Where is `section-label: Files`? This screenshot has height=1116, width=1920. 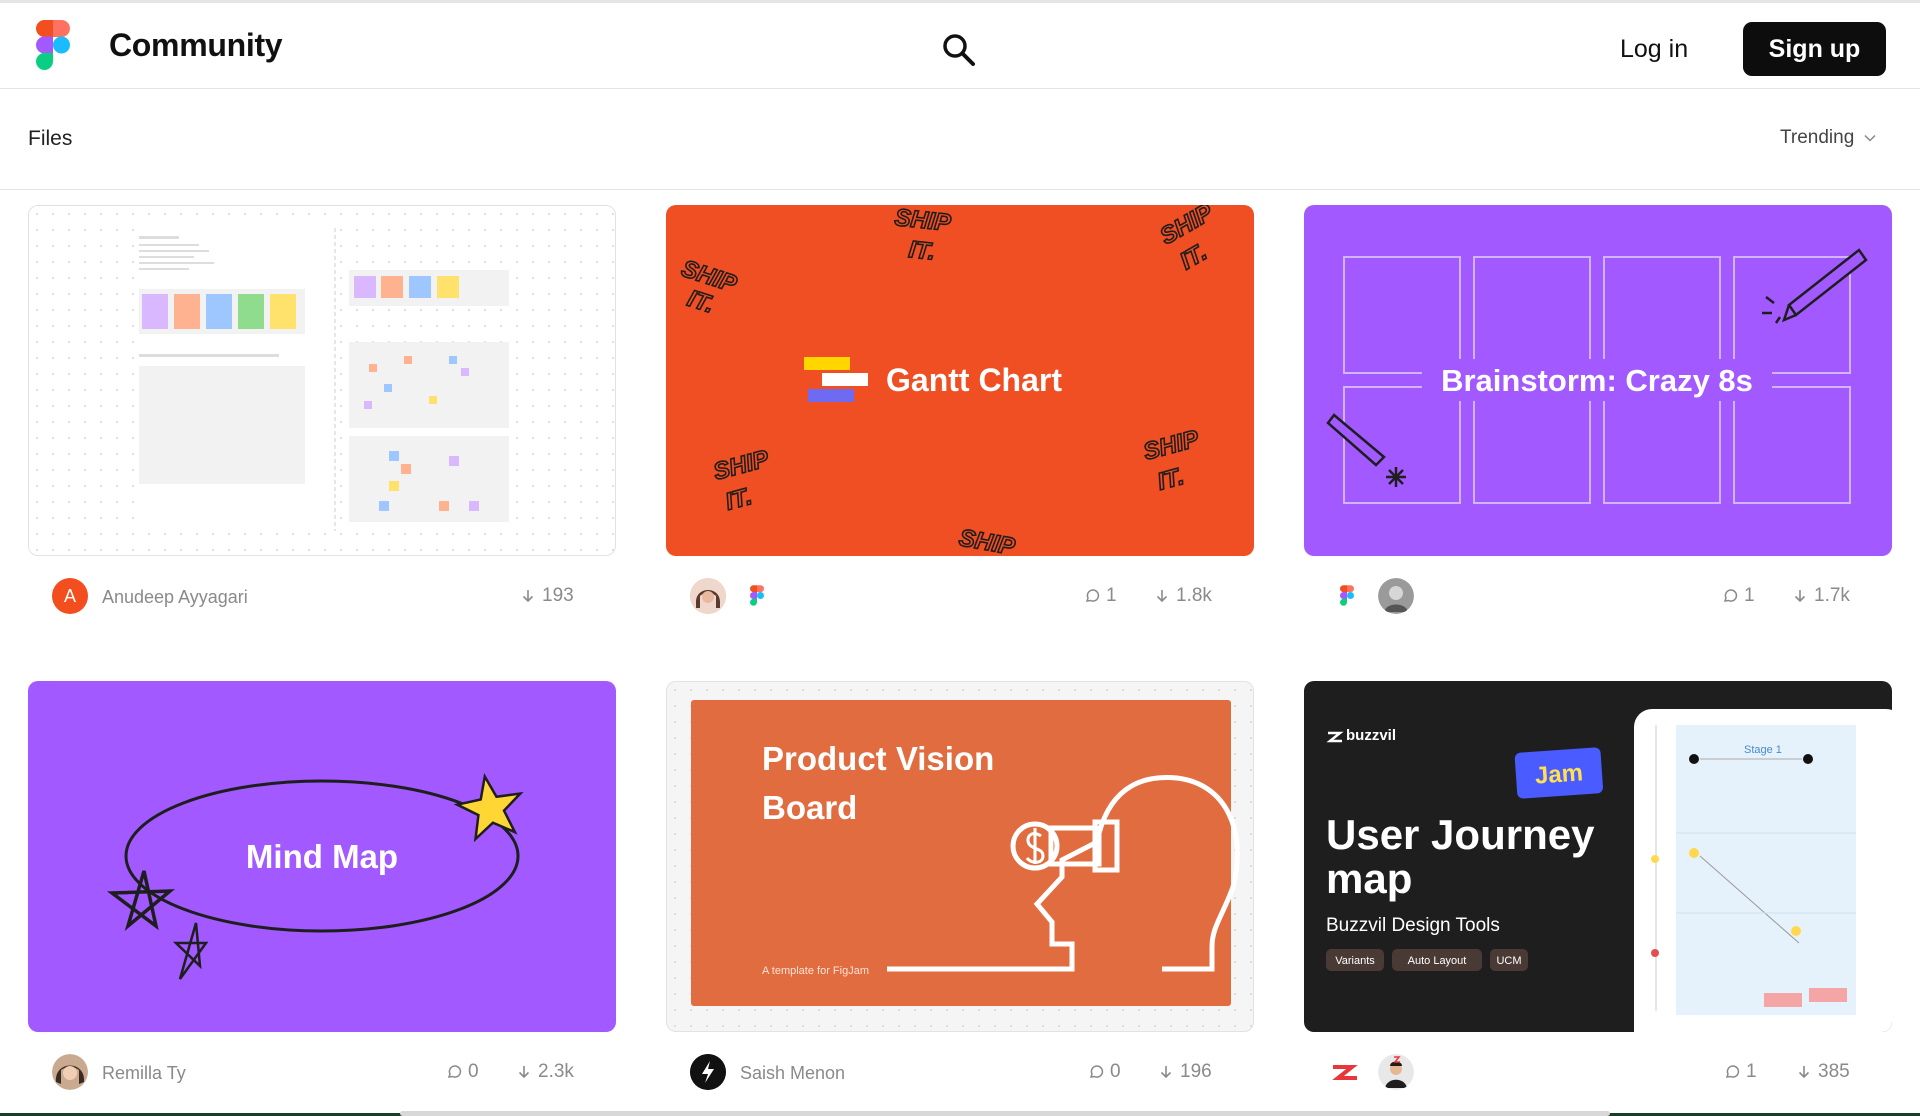 section-label: Files is located at coordinates (50, 138).